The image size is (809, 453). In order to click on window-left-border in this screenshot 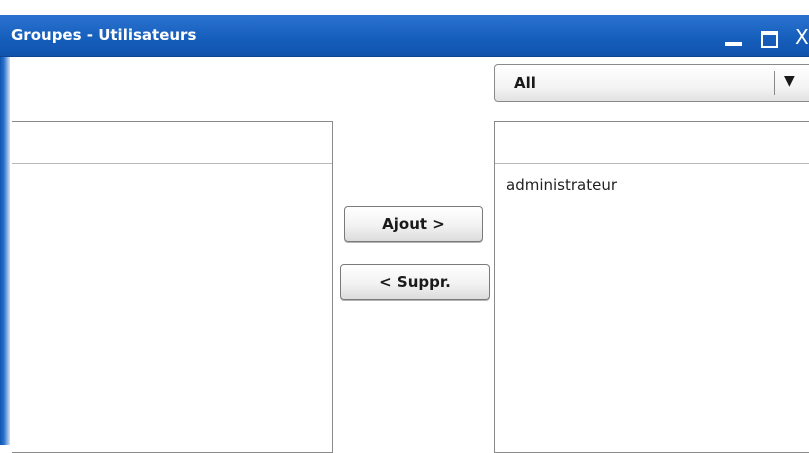, I will do `click(5, 251)`.